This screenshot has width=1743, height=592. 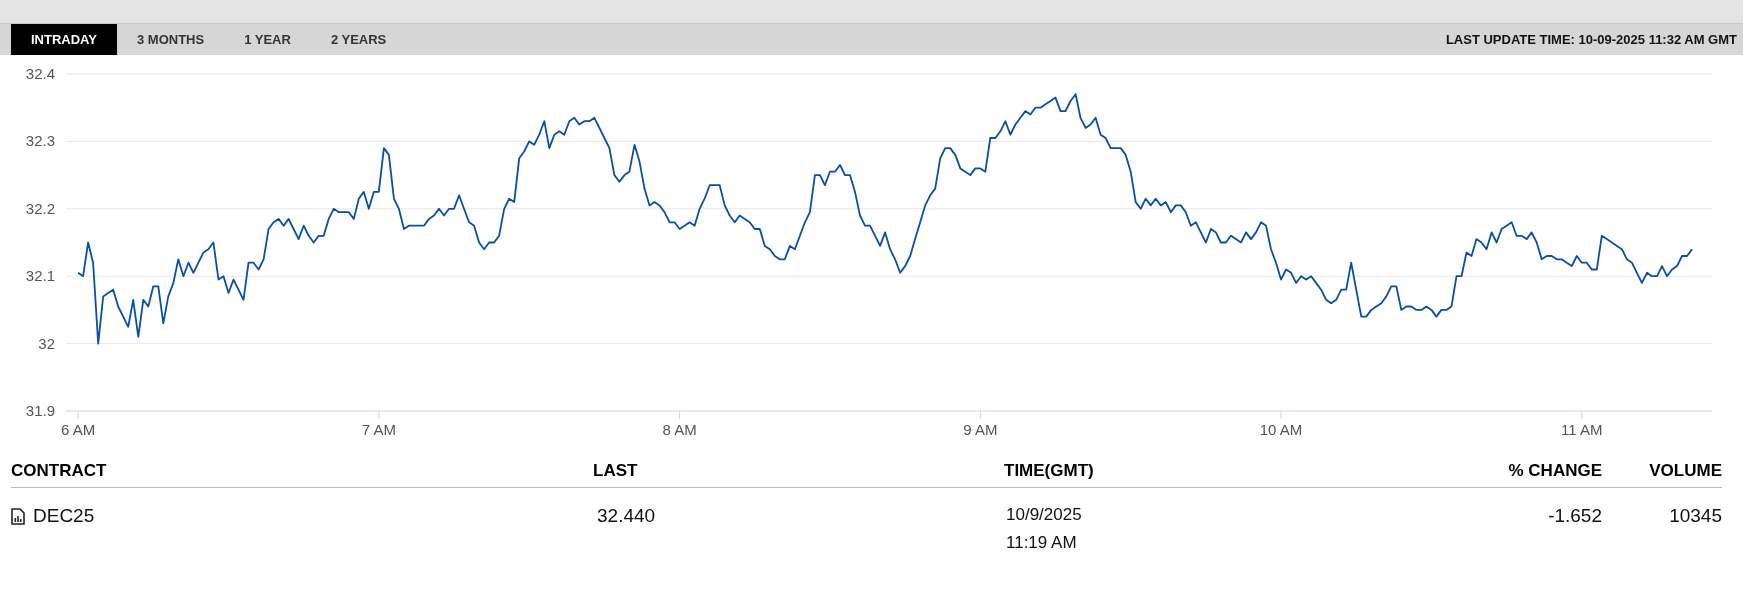 I want to click on table-cell-text: 11:19 AM, so click(x=1042, y=543).